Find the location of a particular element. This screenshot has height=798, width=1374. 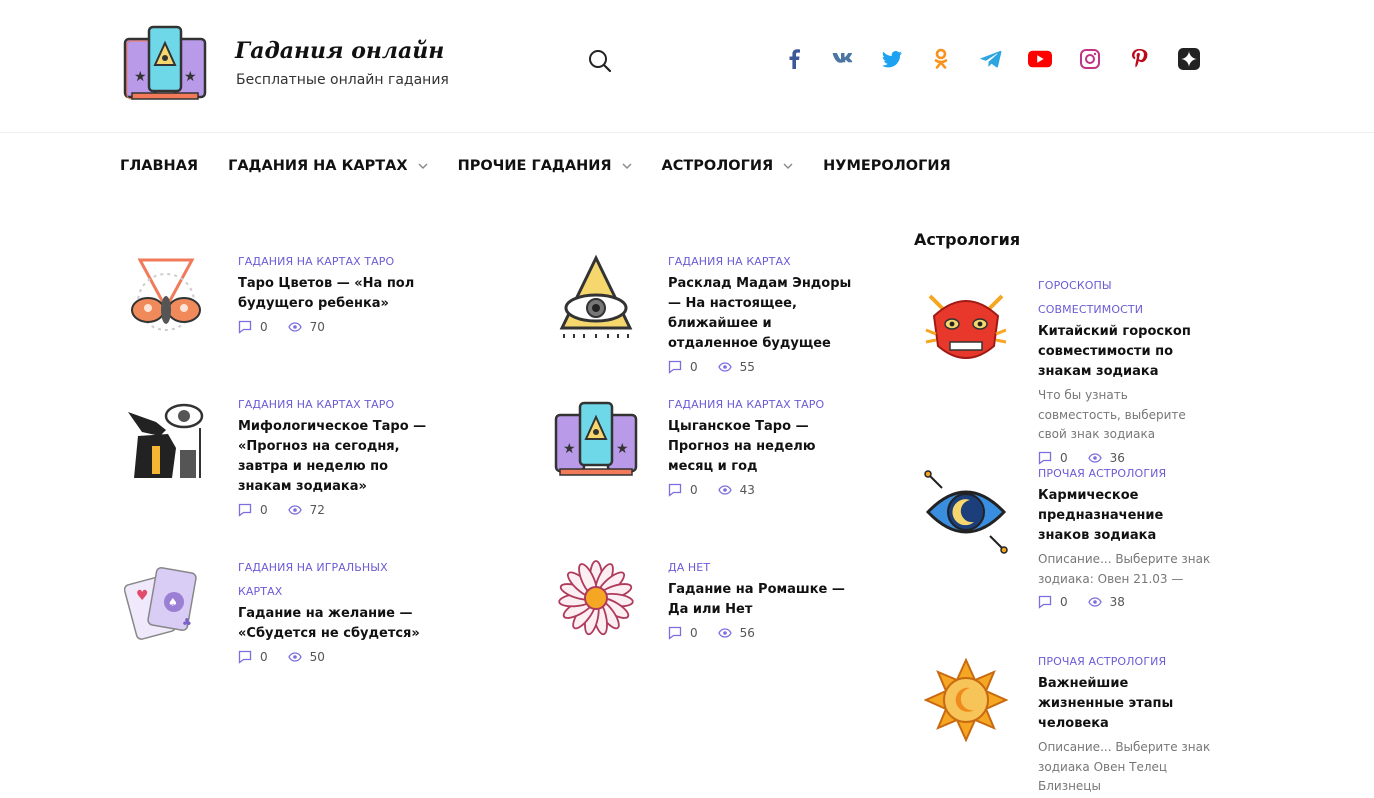

post-meta: 0 56 is located at coordinates (763, 633).